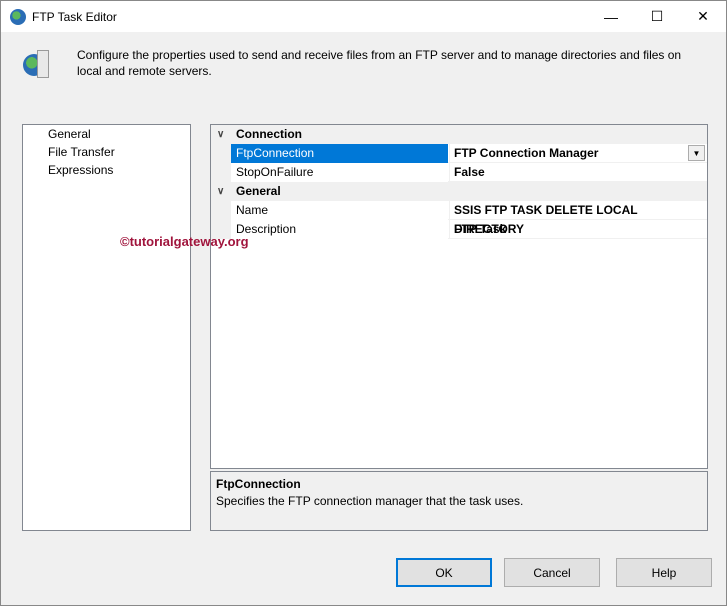 The height and width of the screenshot is (606, 727). What do you see at coordinates (339, 210) in the screenshot?
I see `property-name: Name` at bounding box center [339, 210].